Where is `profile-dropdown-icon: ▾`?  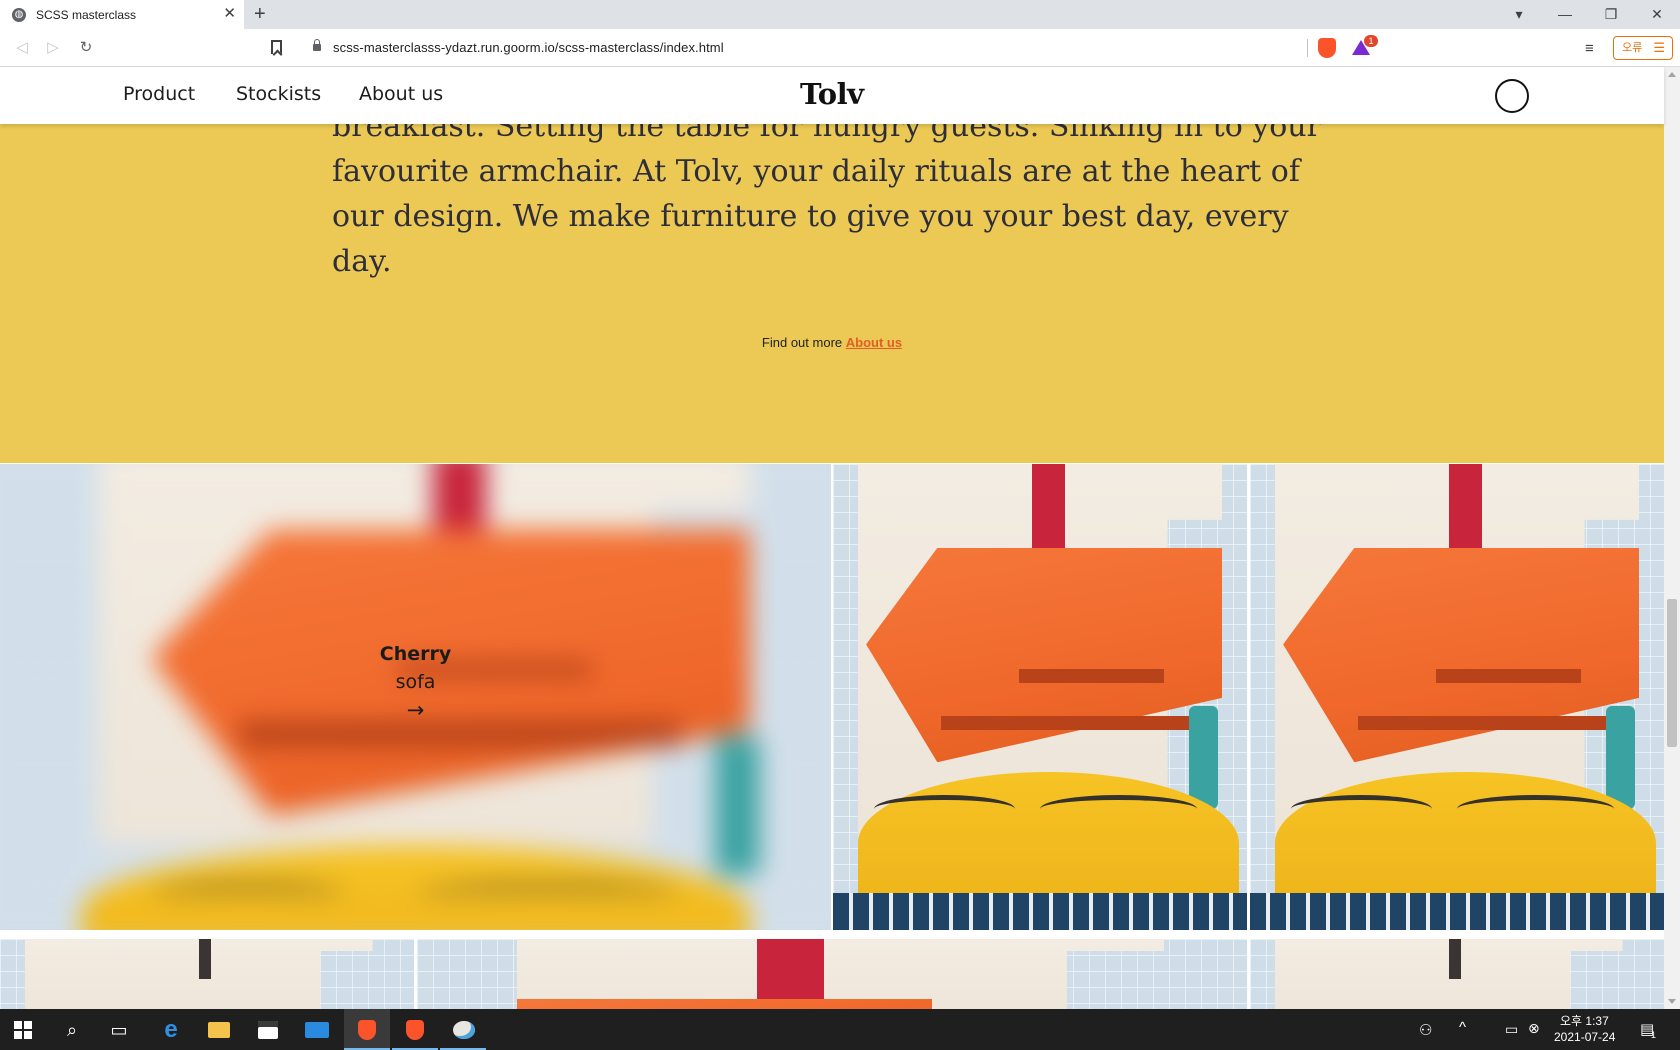
profile-dropdown-icon: ▾ is located at coordinates (1519, 14).